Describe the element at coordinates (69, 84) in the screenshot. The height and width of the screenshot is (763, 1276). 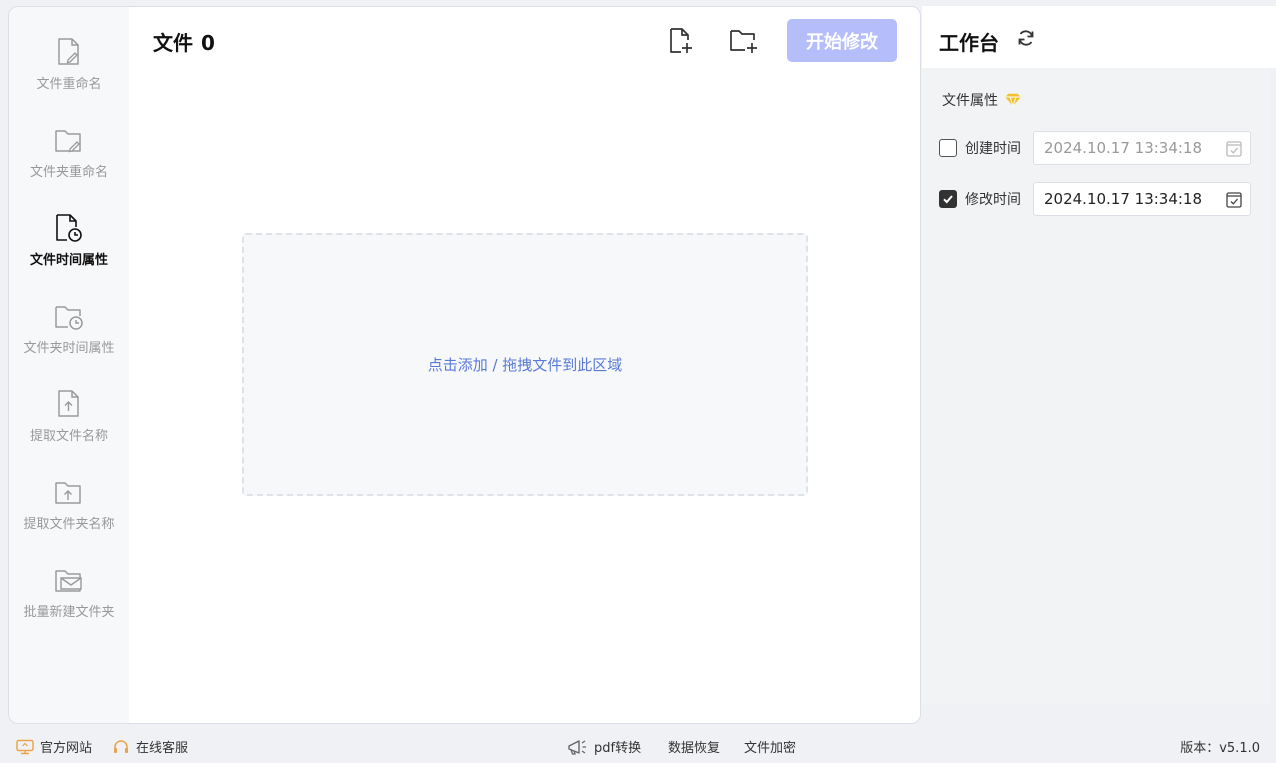
I see `sidebar-item-label: 文件重命名` at that location.